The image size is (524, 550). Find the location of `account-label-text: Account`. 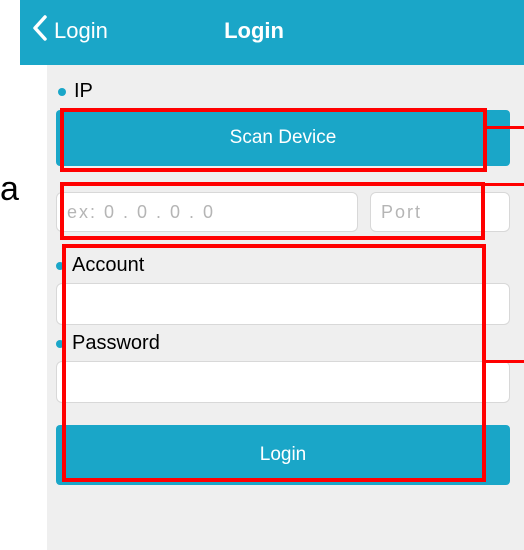

account-label-text: Account is located at coordinates (108, 265).